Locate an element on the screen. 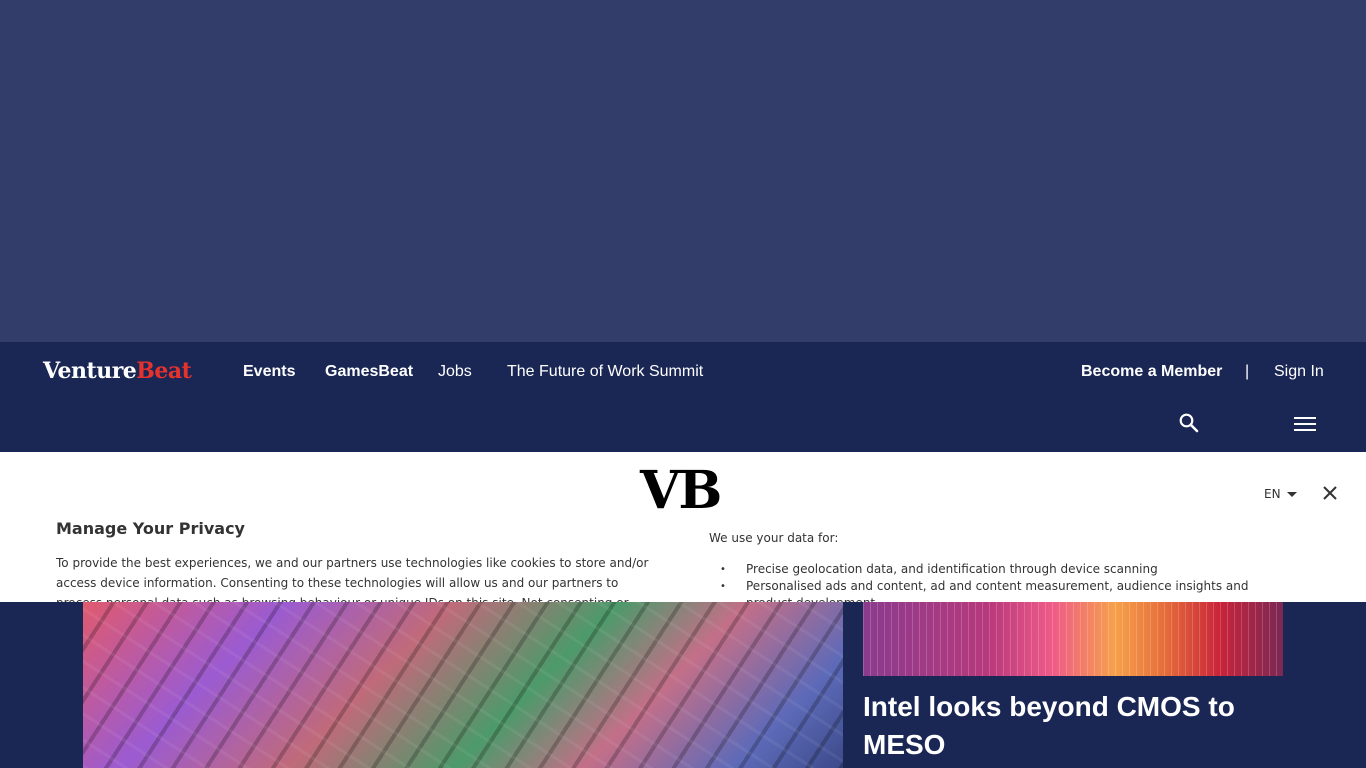 The width and height of the screenshot is (1366, 768). hero-image is located at coordinates (463, 685).